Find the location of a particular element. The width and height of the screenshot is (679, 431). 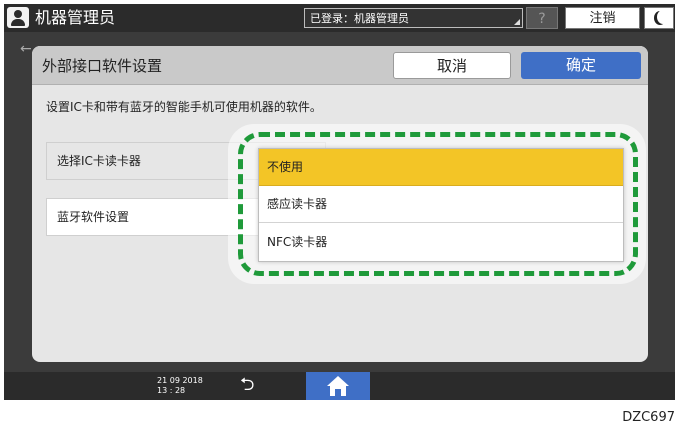

moon-icon is located at coordinates (659, 18).